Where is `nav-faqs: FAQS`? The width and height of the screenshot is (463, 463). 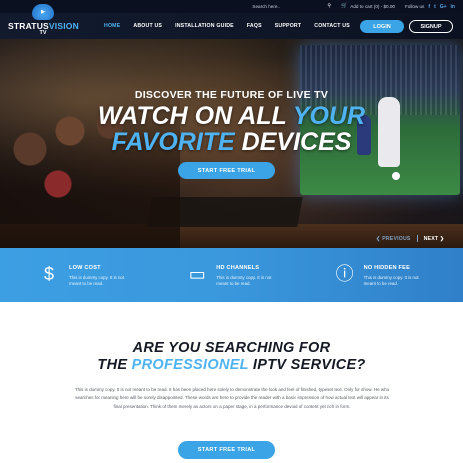 nav-faqs: FAQS is located at coordinates (254, 26).